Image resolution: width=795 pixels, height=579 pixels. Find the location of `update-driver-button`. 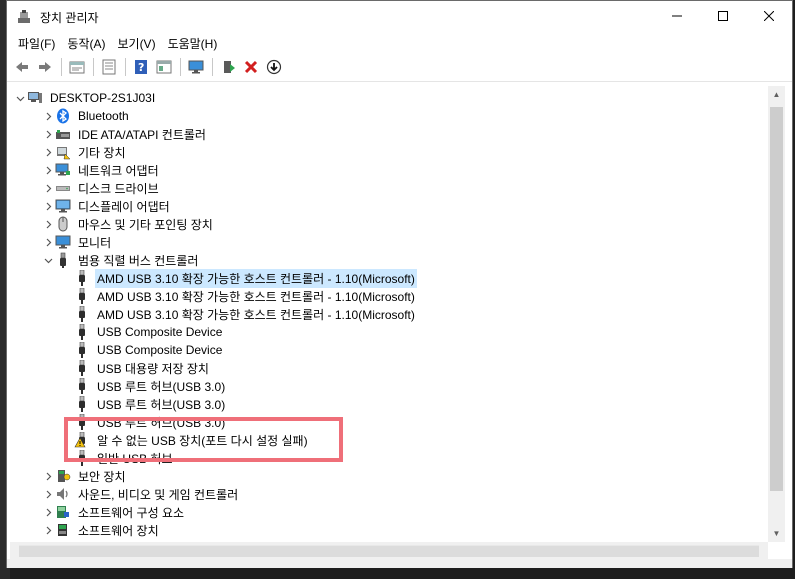

update-driver-button is located at coordinates (228, 67).